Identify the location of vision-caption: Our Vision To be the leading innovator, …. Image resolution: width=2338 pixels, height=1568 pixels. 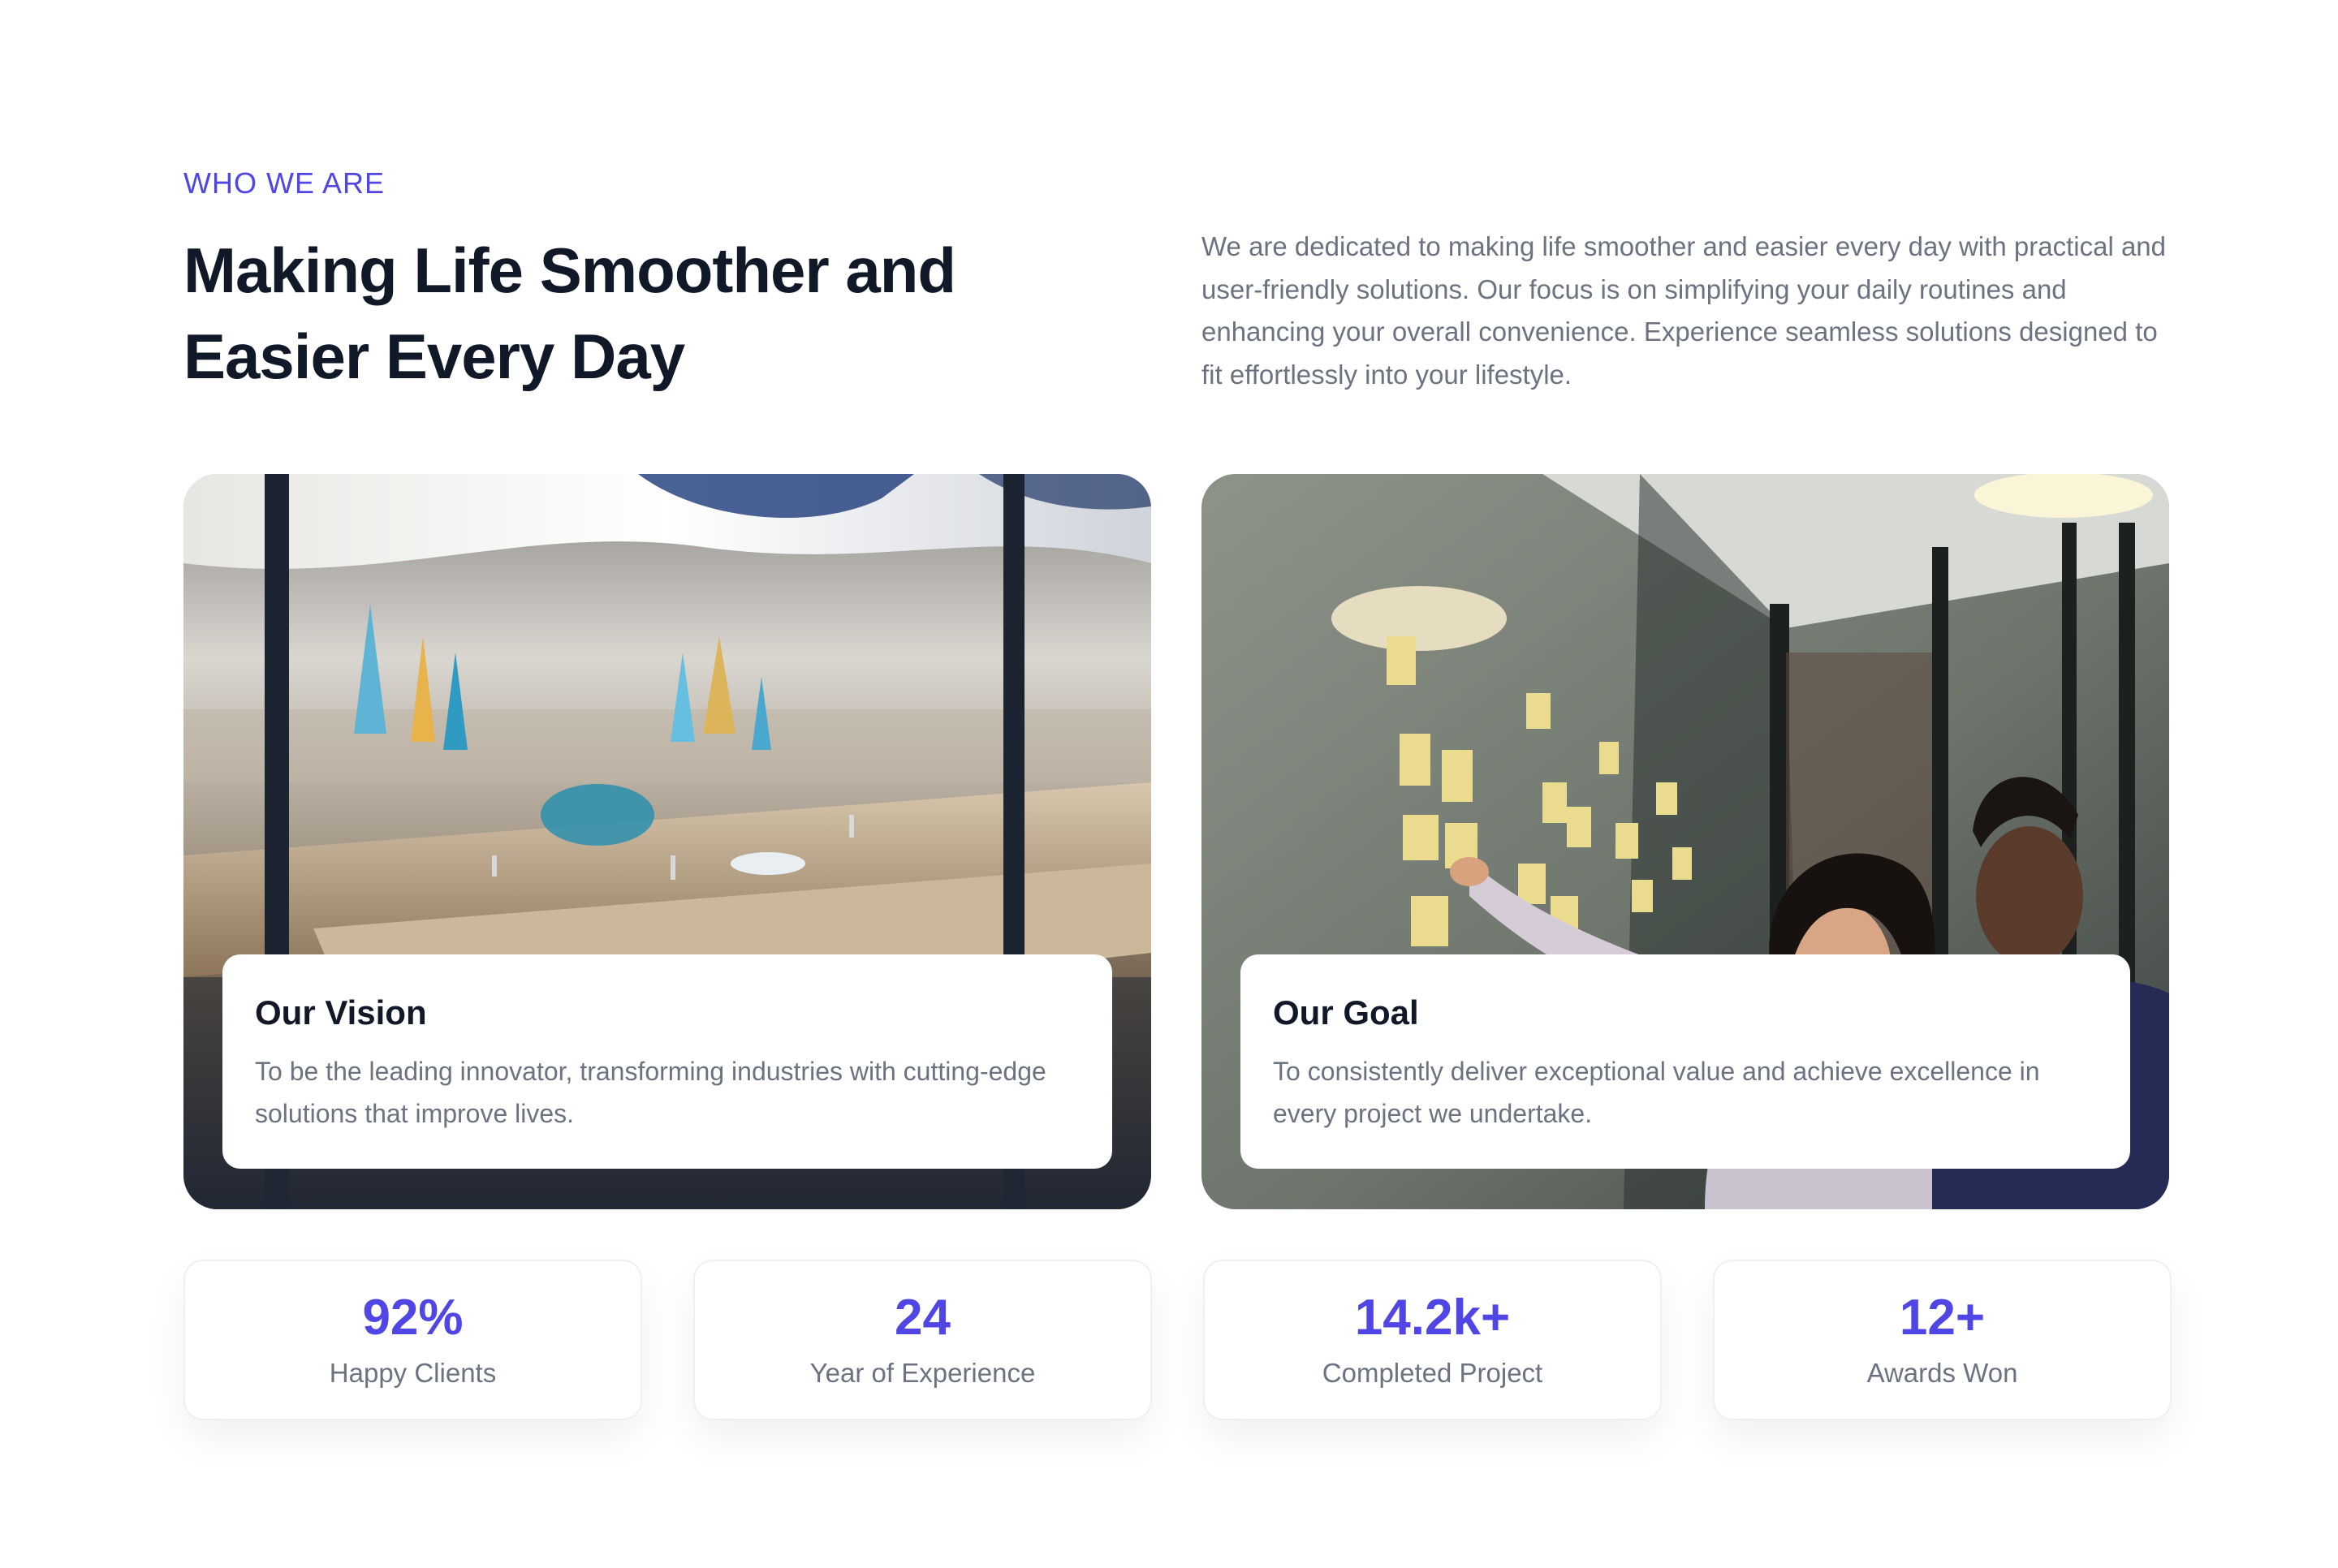
(667, 1061).